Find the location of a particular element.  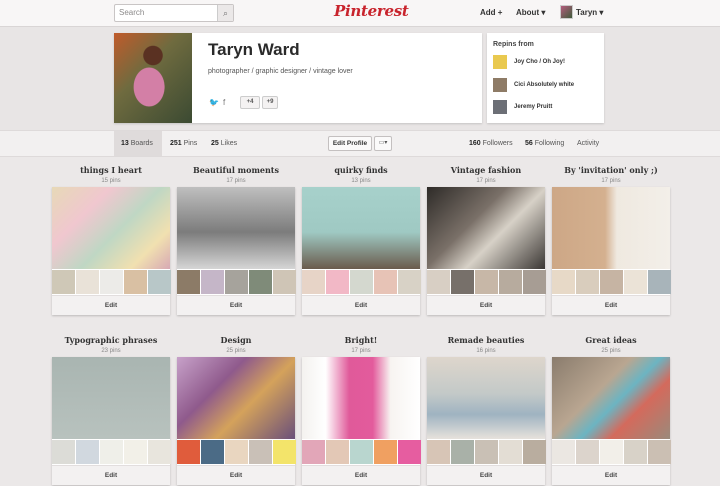

edit-profile-button: Edit Profile is located at coordinates (350, 143).